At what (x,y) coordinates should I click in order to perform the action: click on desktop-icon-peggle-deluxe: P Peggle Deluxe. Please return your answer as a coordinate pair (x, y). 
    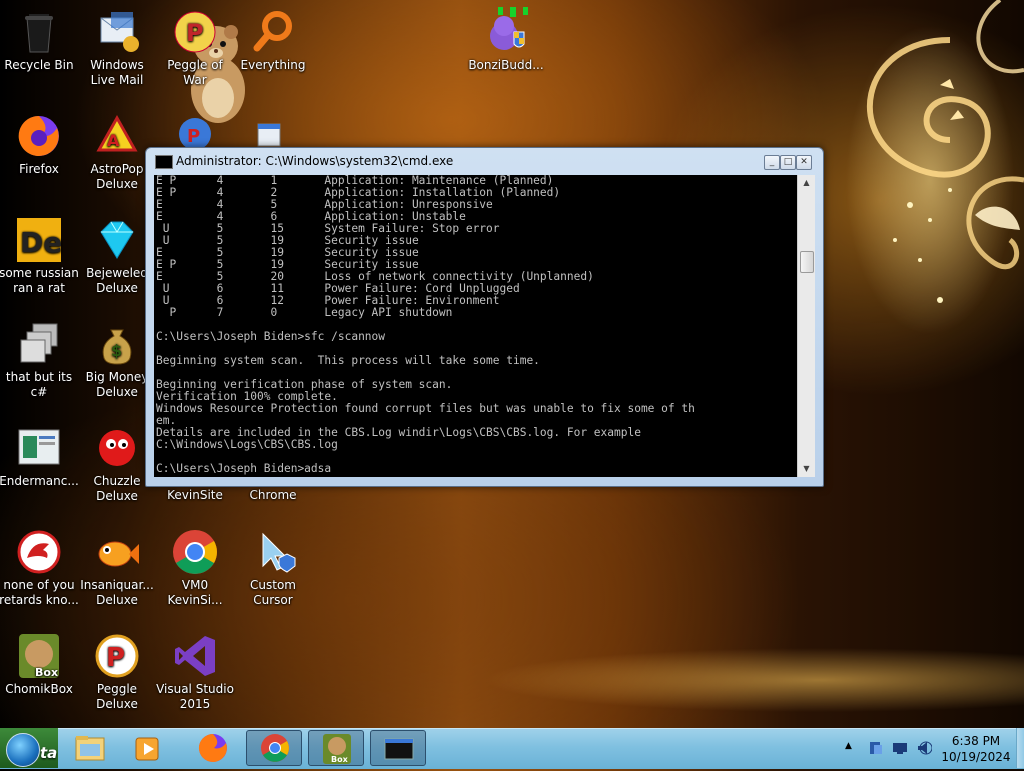
    Looking at the image, I should click on (117, 672).